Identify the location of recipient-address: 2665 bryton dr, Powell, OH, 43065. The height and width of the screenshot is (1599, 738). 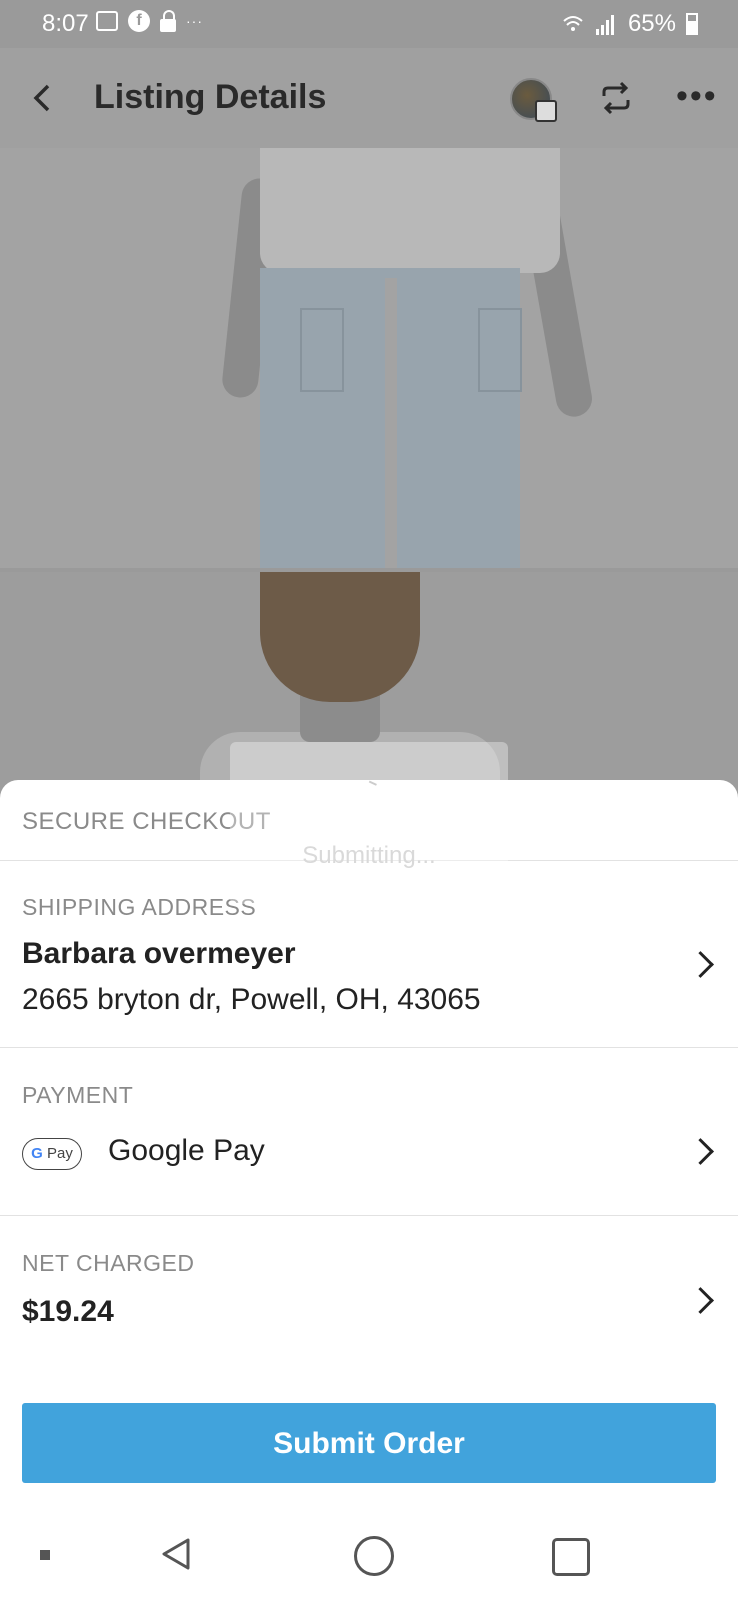
(251, 999).